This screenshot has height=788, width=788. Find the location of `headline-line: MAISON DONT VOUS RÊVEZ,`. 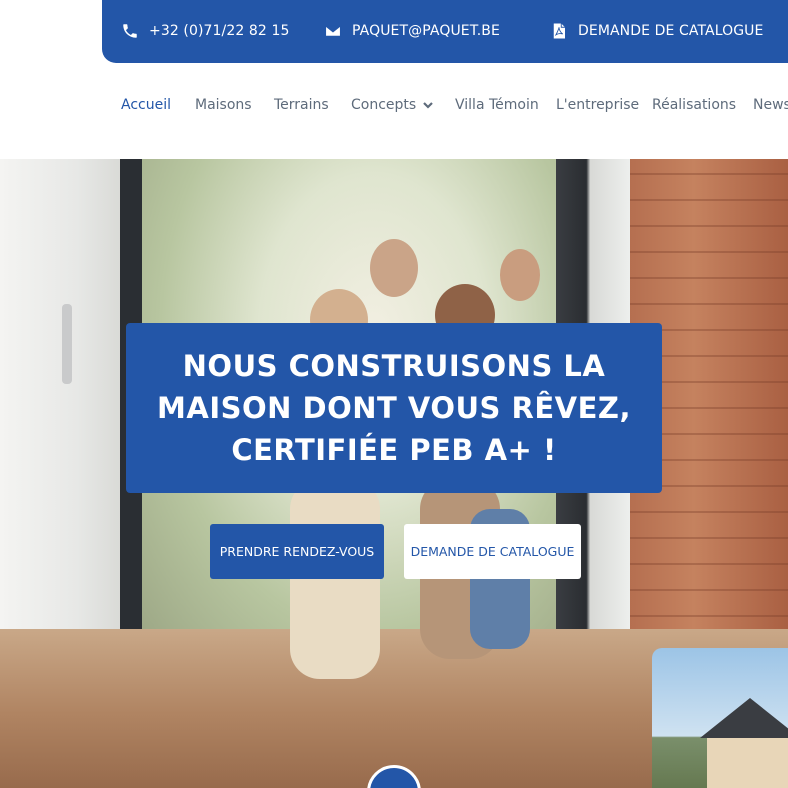

headline-line: MAISON DONT VOUS RÊVEZ, is located at coordinates (394, 408).